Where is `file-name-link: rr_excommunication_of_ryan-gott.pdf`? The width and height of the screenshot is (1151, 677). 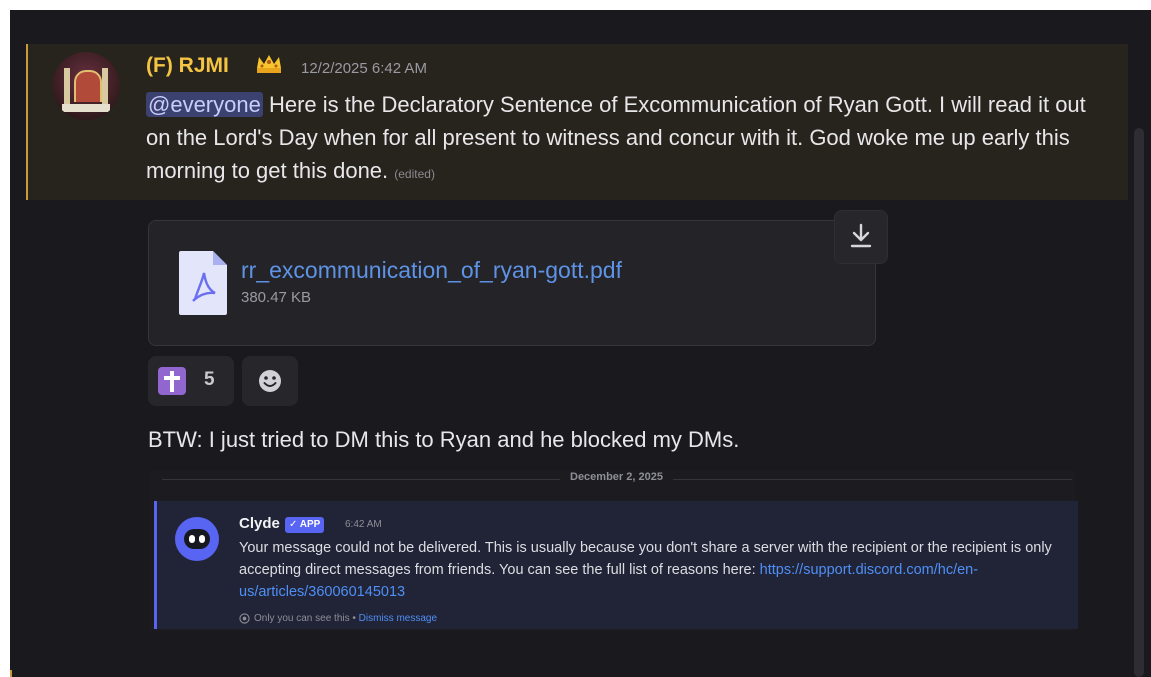
file-name-link: rr_excommunication_of_ryan-gott.pdf is located at coordinates (431, 270).